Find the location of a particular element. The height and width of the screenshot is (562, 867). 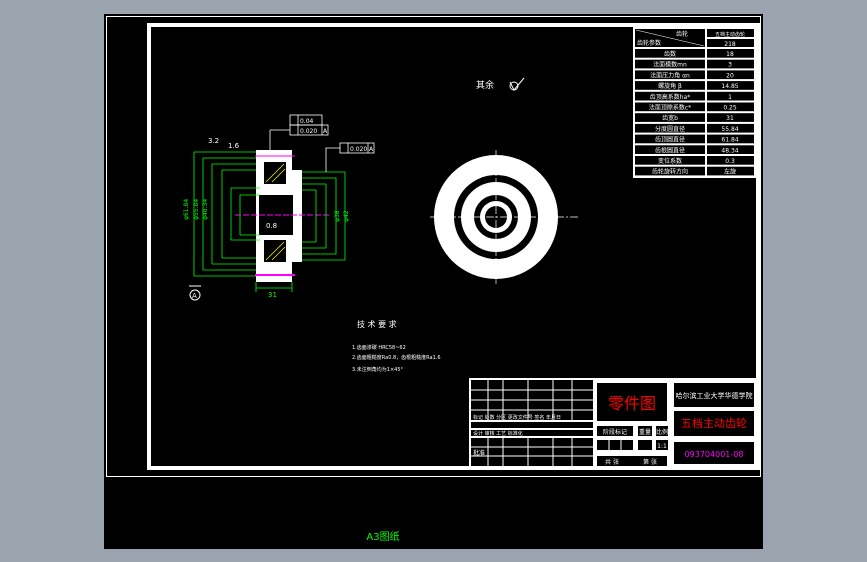

param-row: 分度圆直径 55.84 is located at coordinates (694, 128).